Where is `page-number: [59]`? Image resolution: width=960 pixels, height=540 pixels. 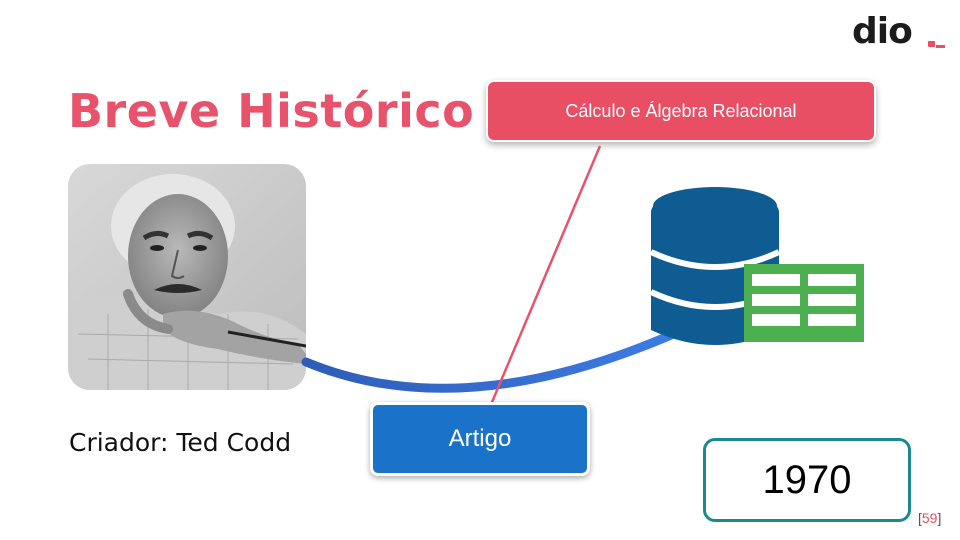
page-number: [59] is located at coordinates (930, 518).